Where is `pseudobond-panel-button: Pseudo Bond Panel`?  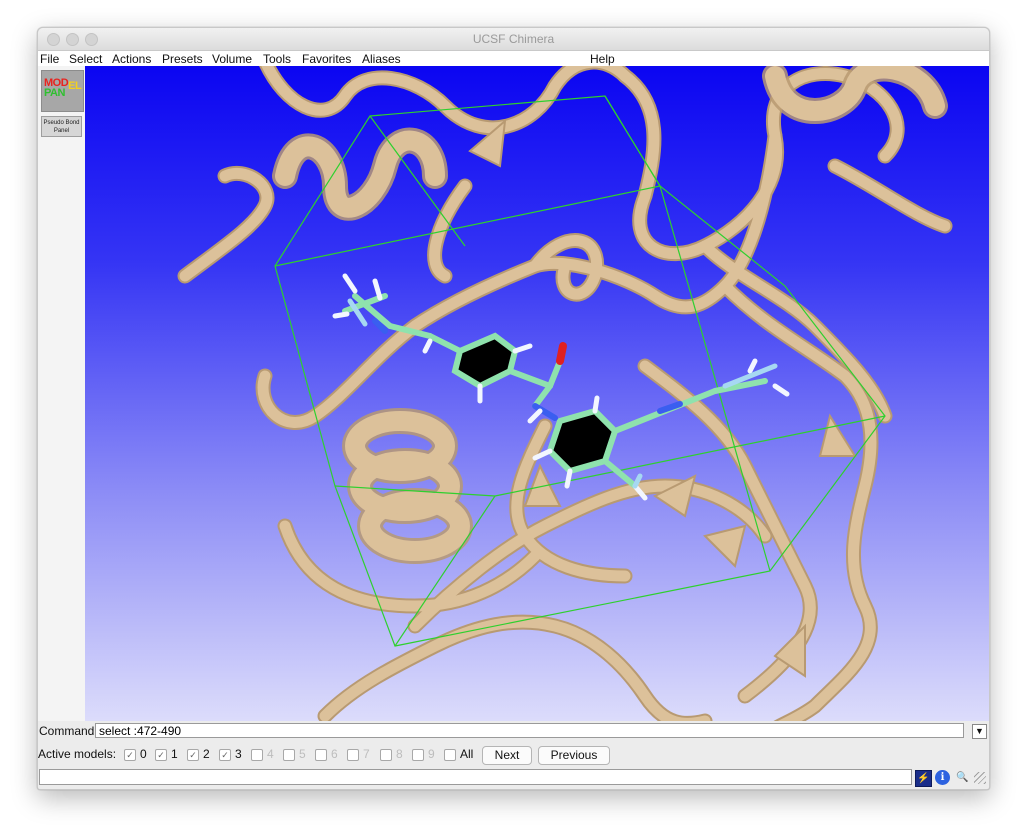 pseudobond-panel-button: Pseudo Bond Panel is located at coordinates (61, 126).